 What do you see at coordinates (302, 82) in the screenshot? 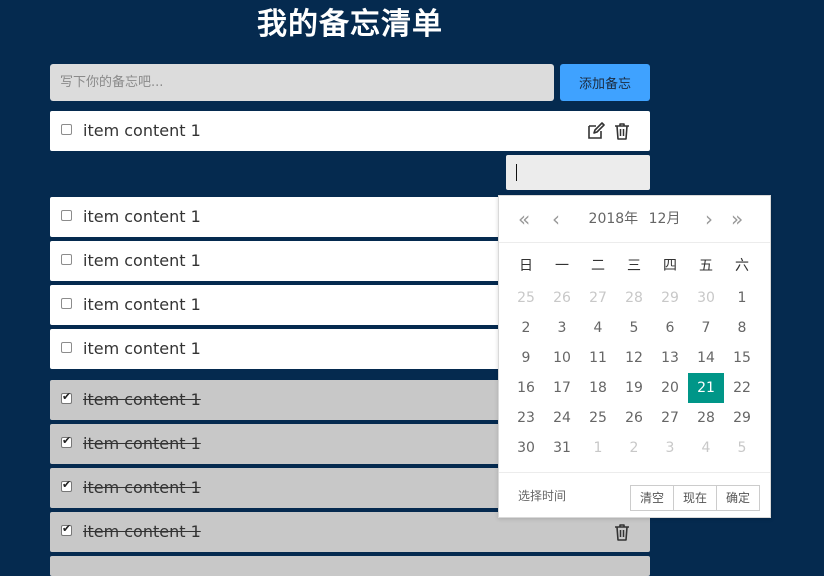
I see `memo-input` at bounding box center [302, 82].